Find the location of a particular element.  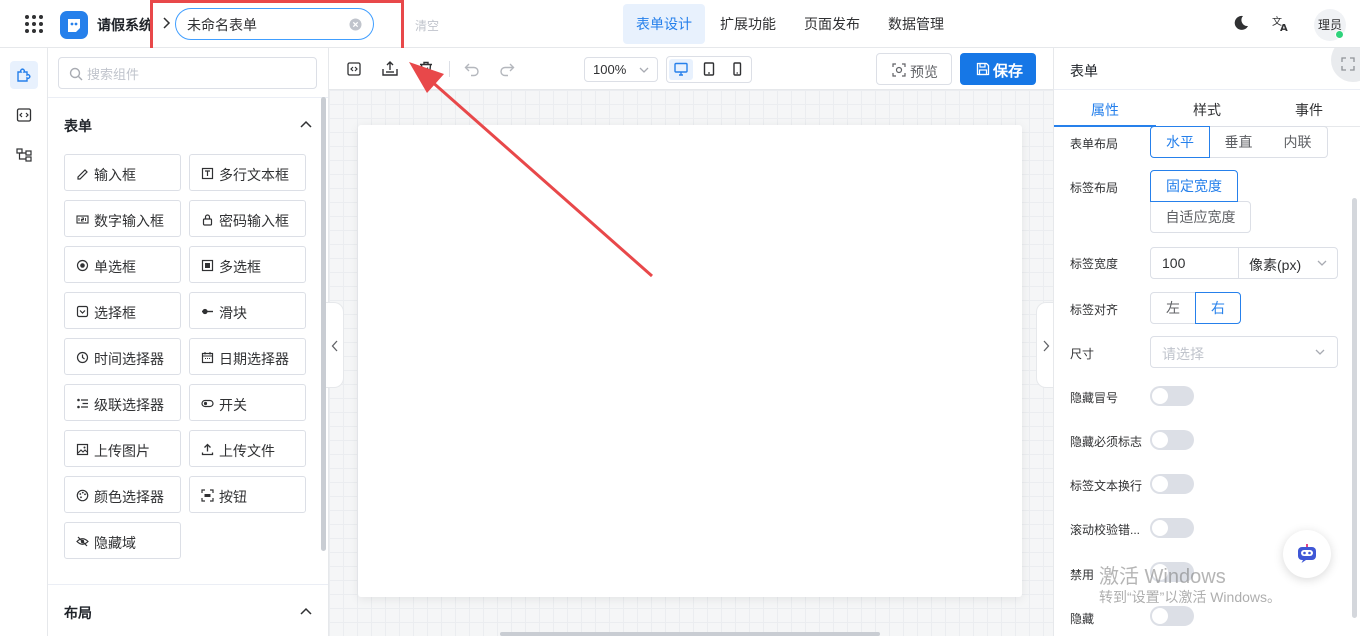

tab-styles: 样式 is located at coordinates (1207, 110).